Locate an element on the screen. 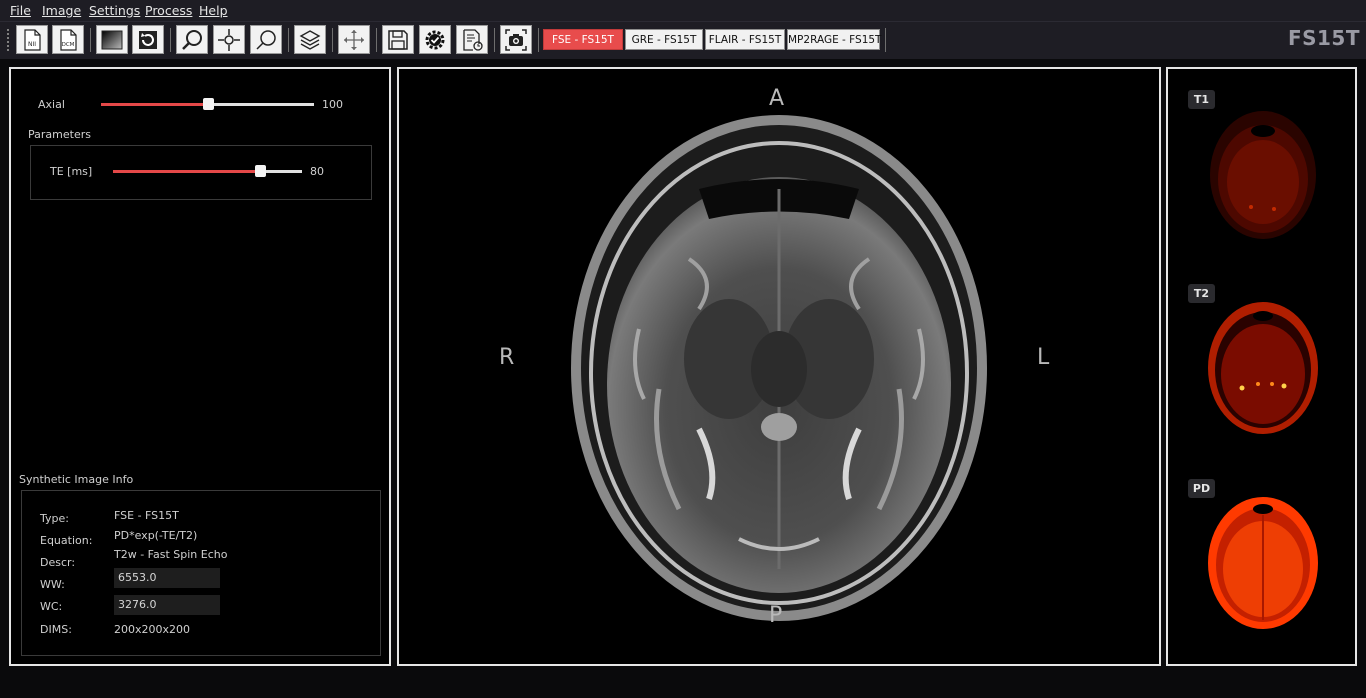  window-level-icon is located at coordinates (112, 39).